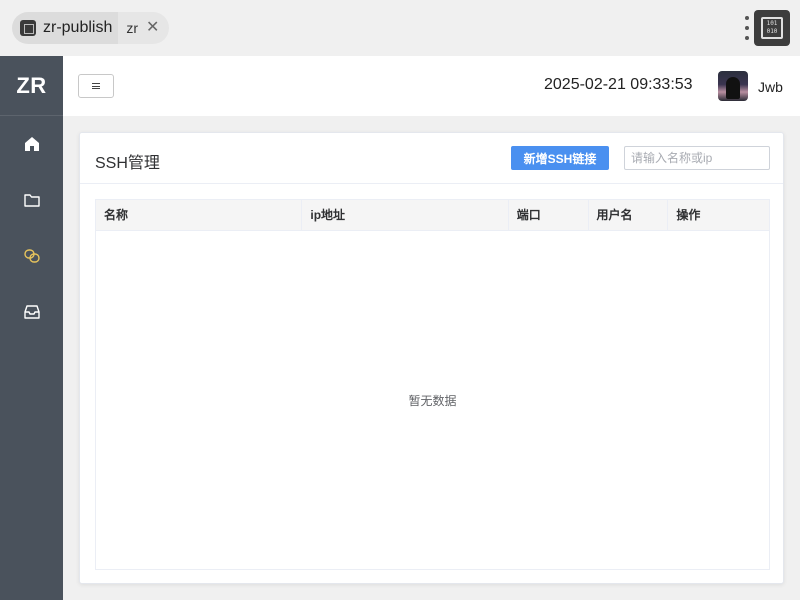 The height and width of the screenshot is (600, 800). I want to click on browser-top-bar: zr-publish zr ✕ 101 010, so click(400, 28).